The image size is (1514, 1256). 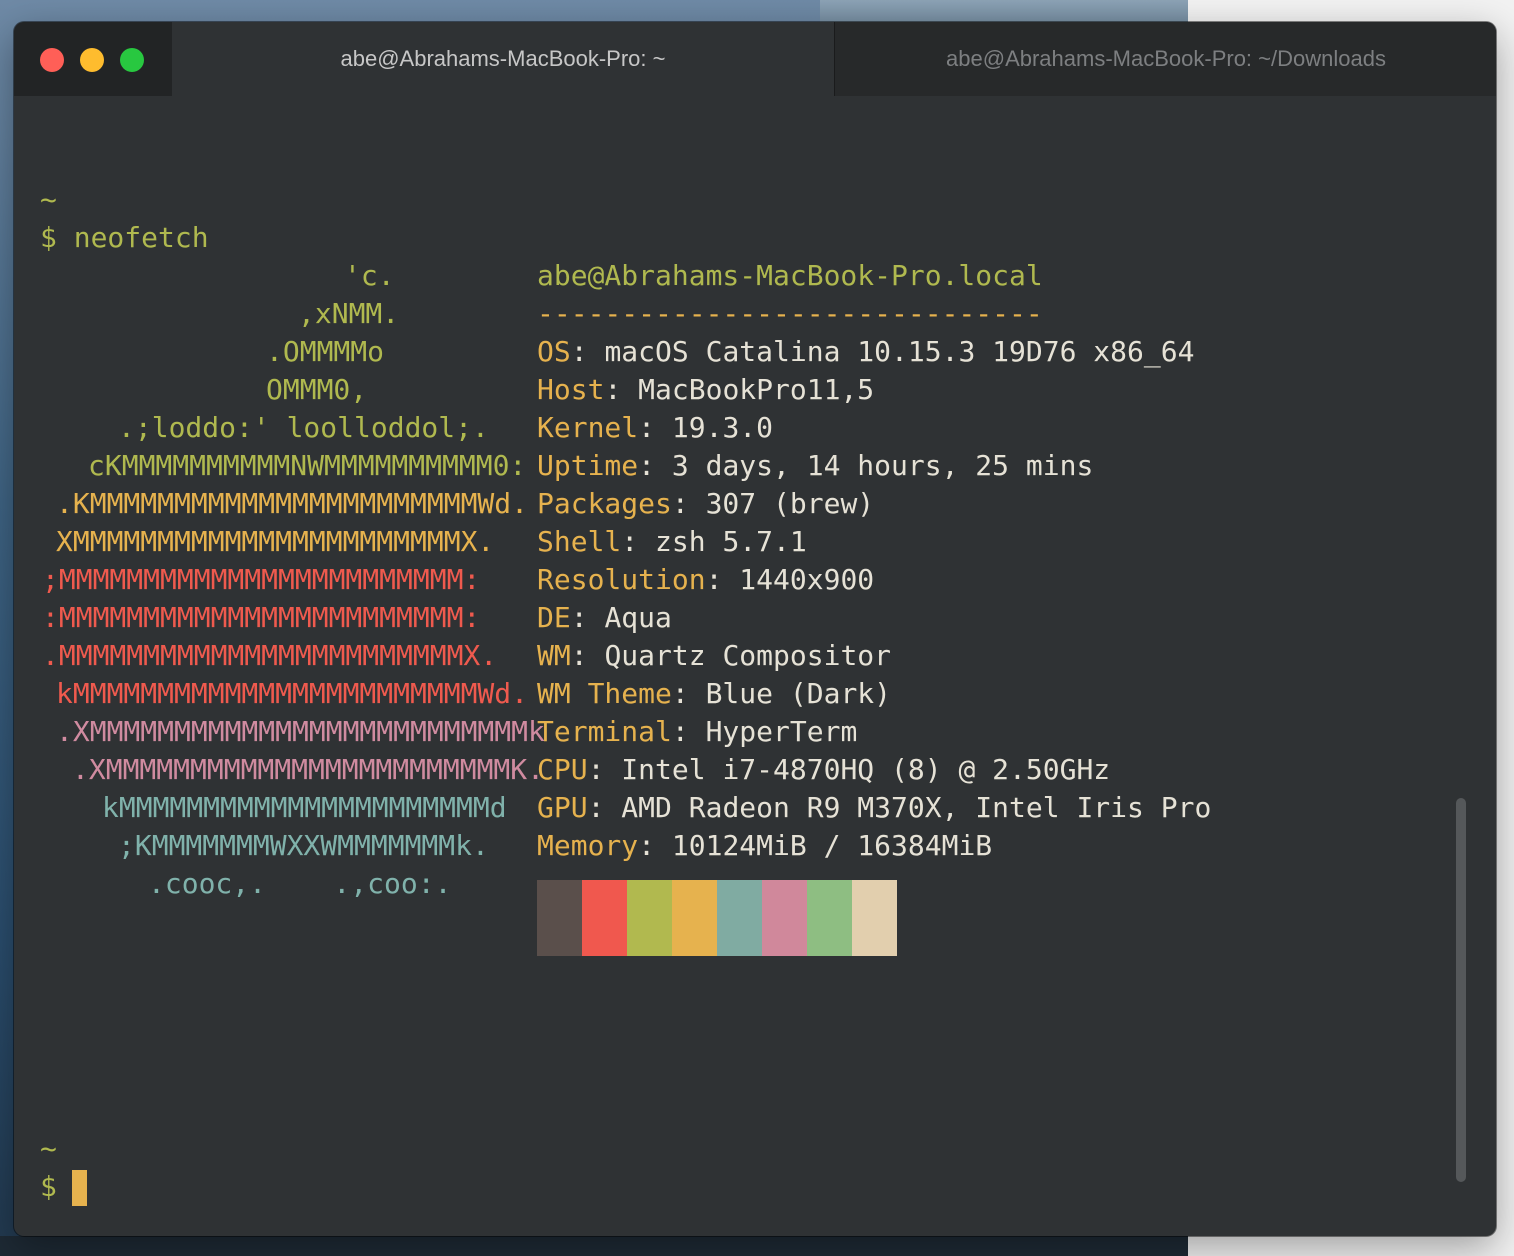 What do you see at coordinates (588, 845) in the screenshot?
I see `info-key: Memory` at bounding box center [588, 845].